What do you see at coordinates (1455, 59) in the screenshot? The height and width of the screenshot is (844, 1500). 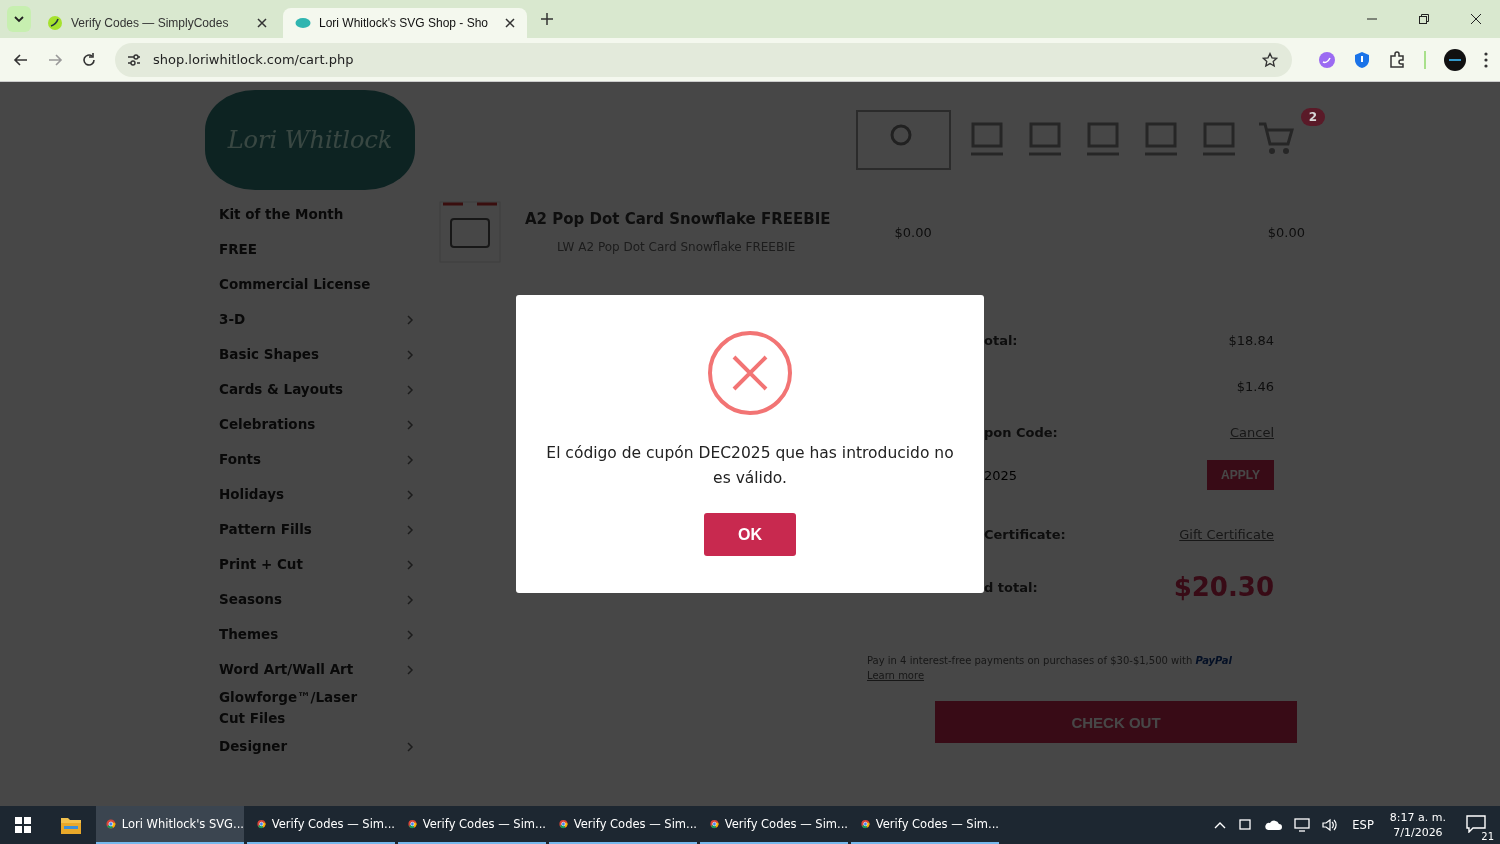 I see `profile-avatar-icon` at bounding box center [1455, 59].